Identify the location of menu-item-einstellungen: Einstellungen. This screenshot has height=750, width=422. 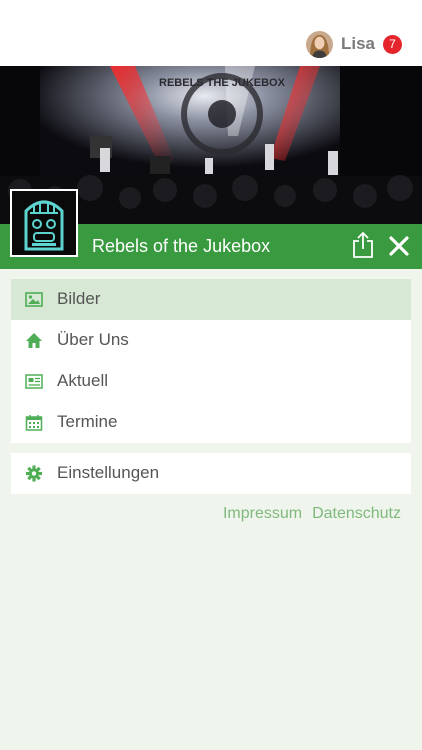
(211, 473).